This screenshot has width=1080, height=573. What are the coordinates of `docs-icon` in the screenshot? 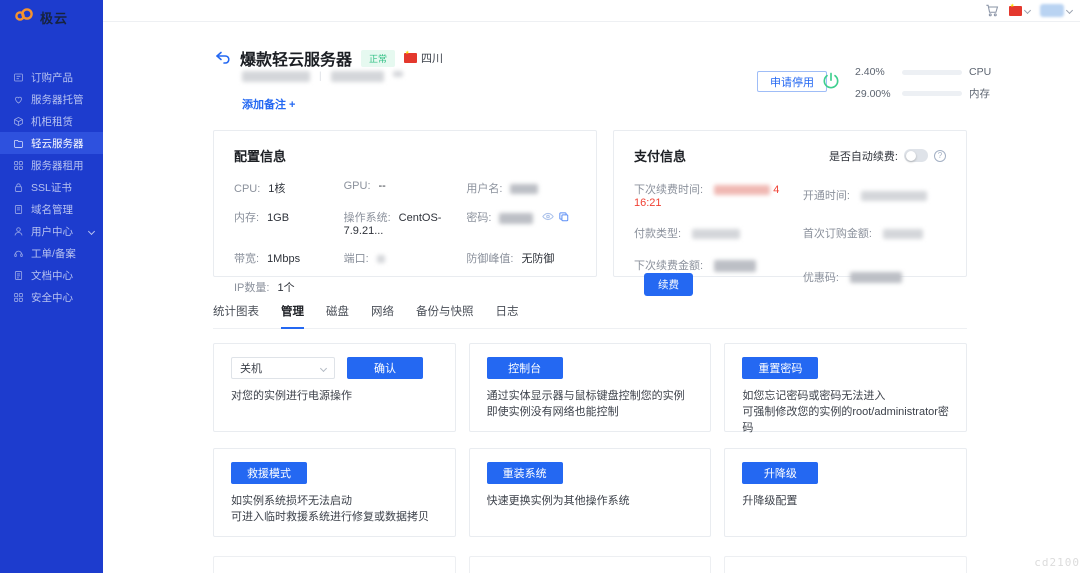 It's located at (18, 275).